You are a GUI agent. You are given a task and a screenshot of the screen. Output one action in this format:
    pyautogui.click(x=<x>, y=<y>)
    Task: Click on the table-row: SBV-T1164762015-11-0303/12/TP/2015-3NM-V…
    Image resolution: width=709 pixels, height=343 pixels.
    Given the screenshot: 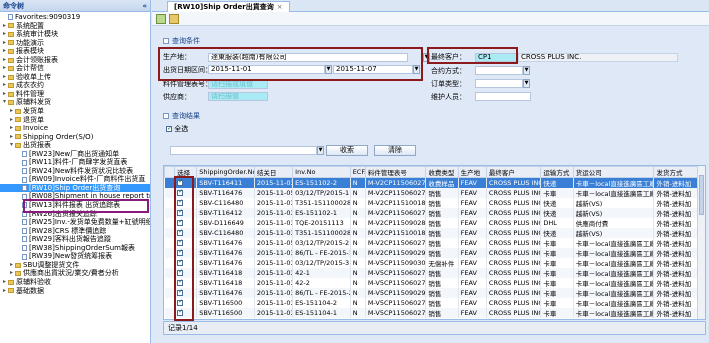 What is the action you would take?
    pyautogui.click(x=434, y=263)
    